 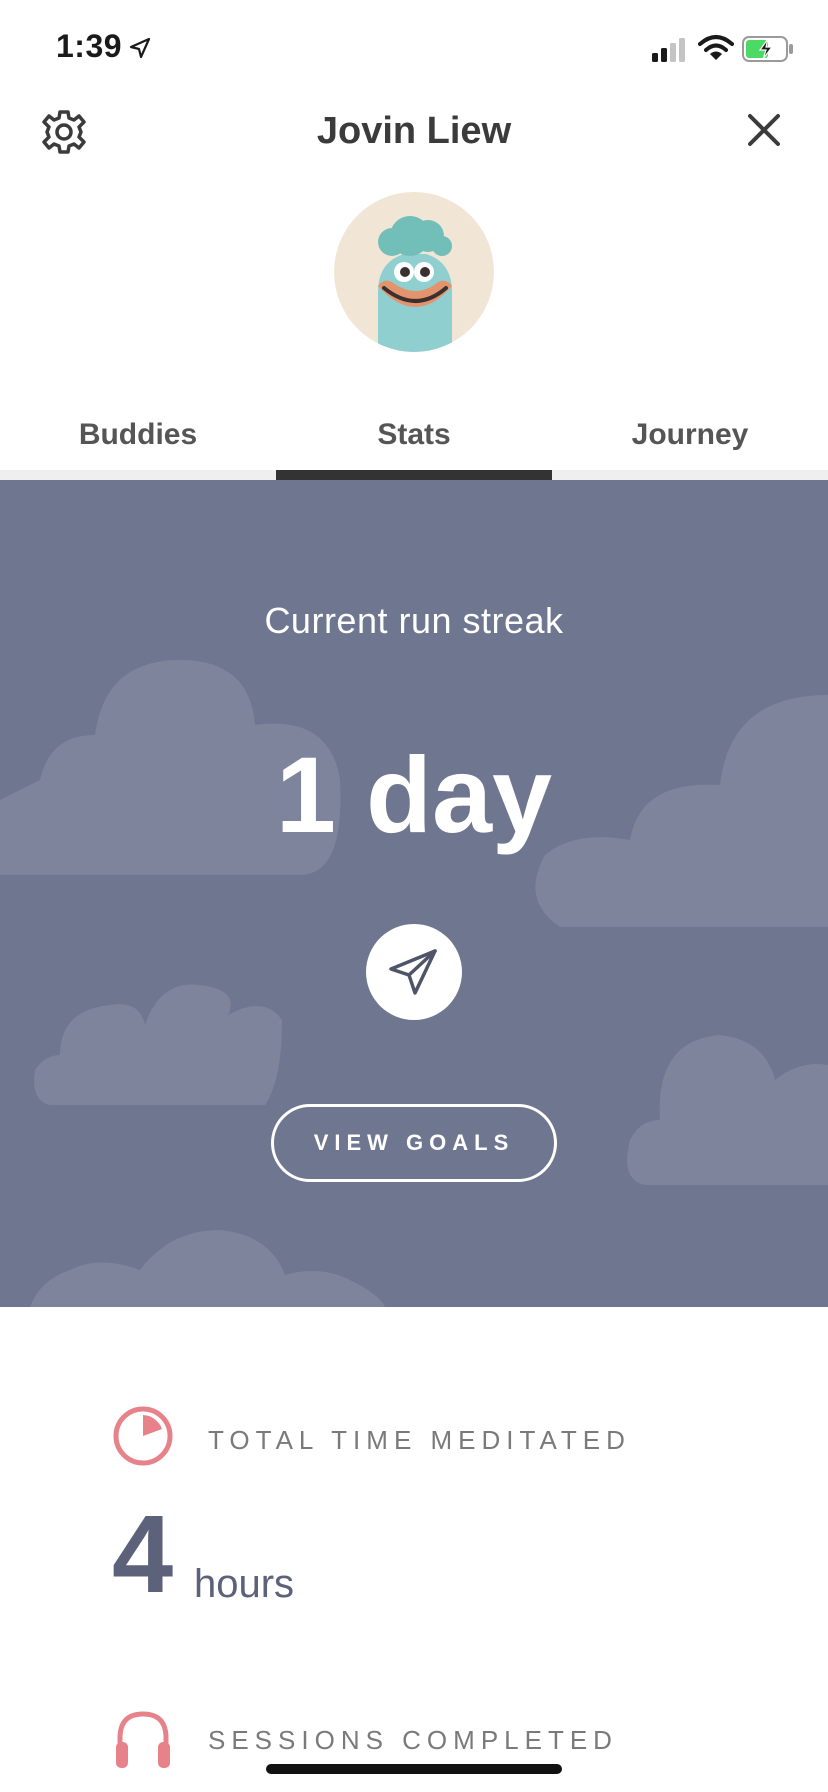 I want to click on tab-stats: Stats, so click(x=414, y=435).